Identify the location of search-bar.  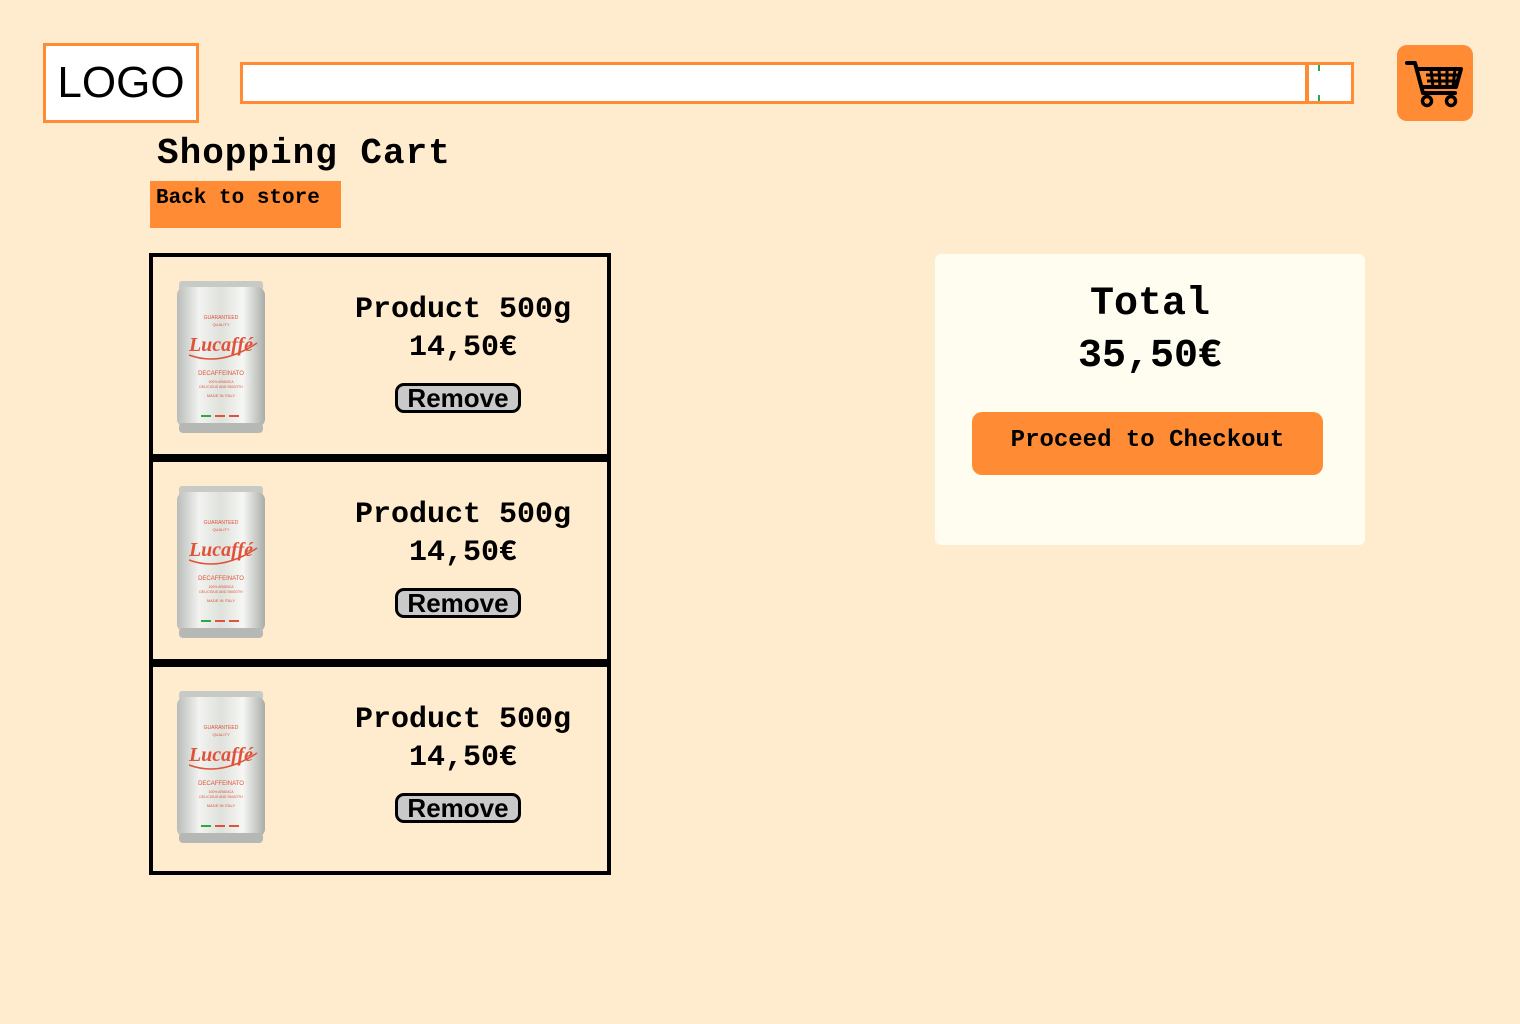
(797, 83).